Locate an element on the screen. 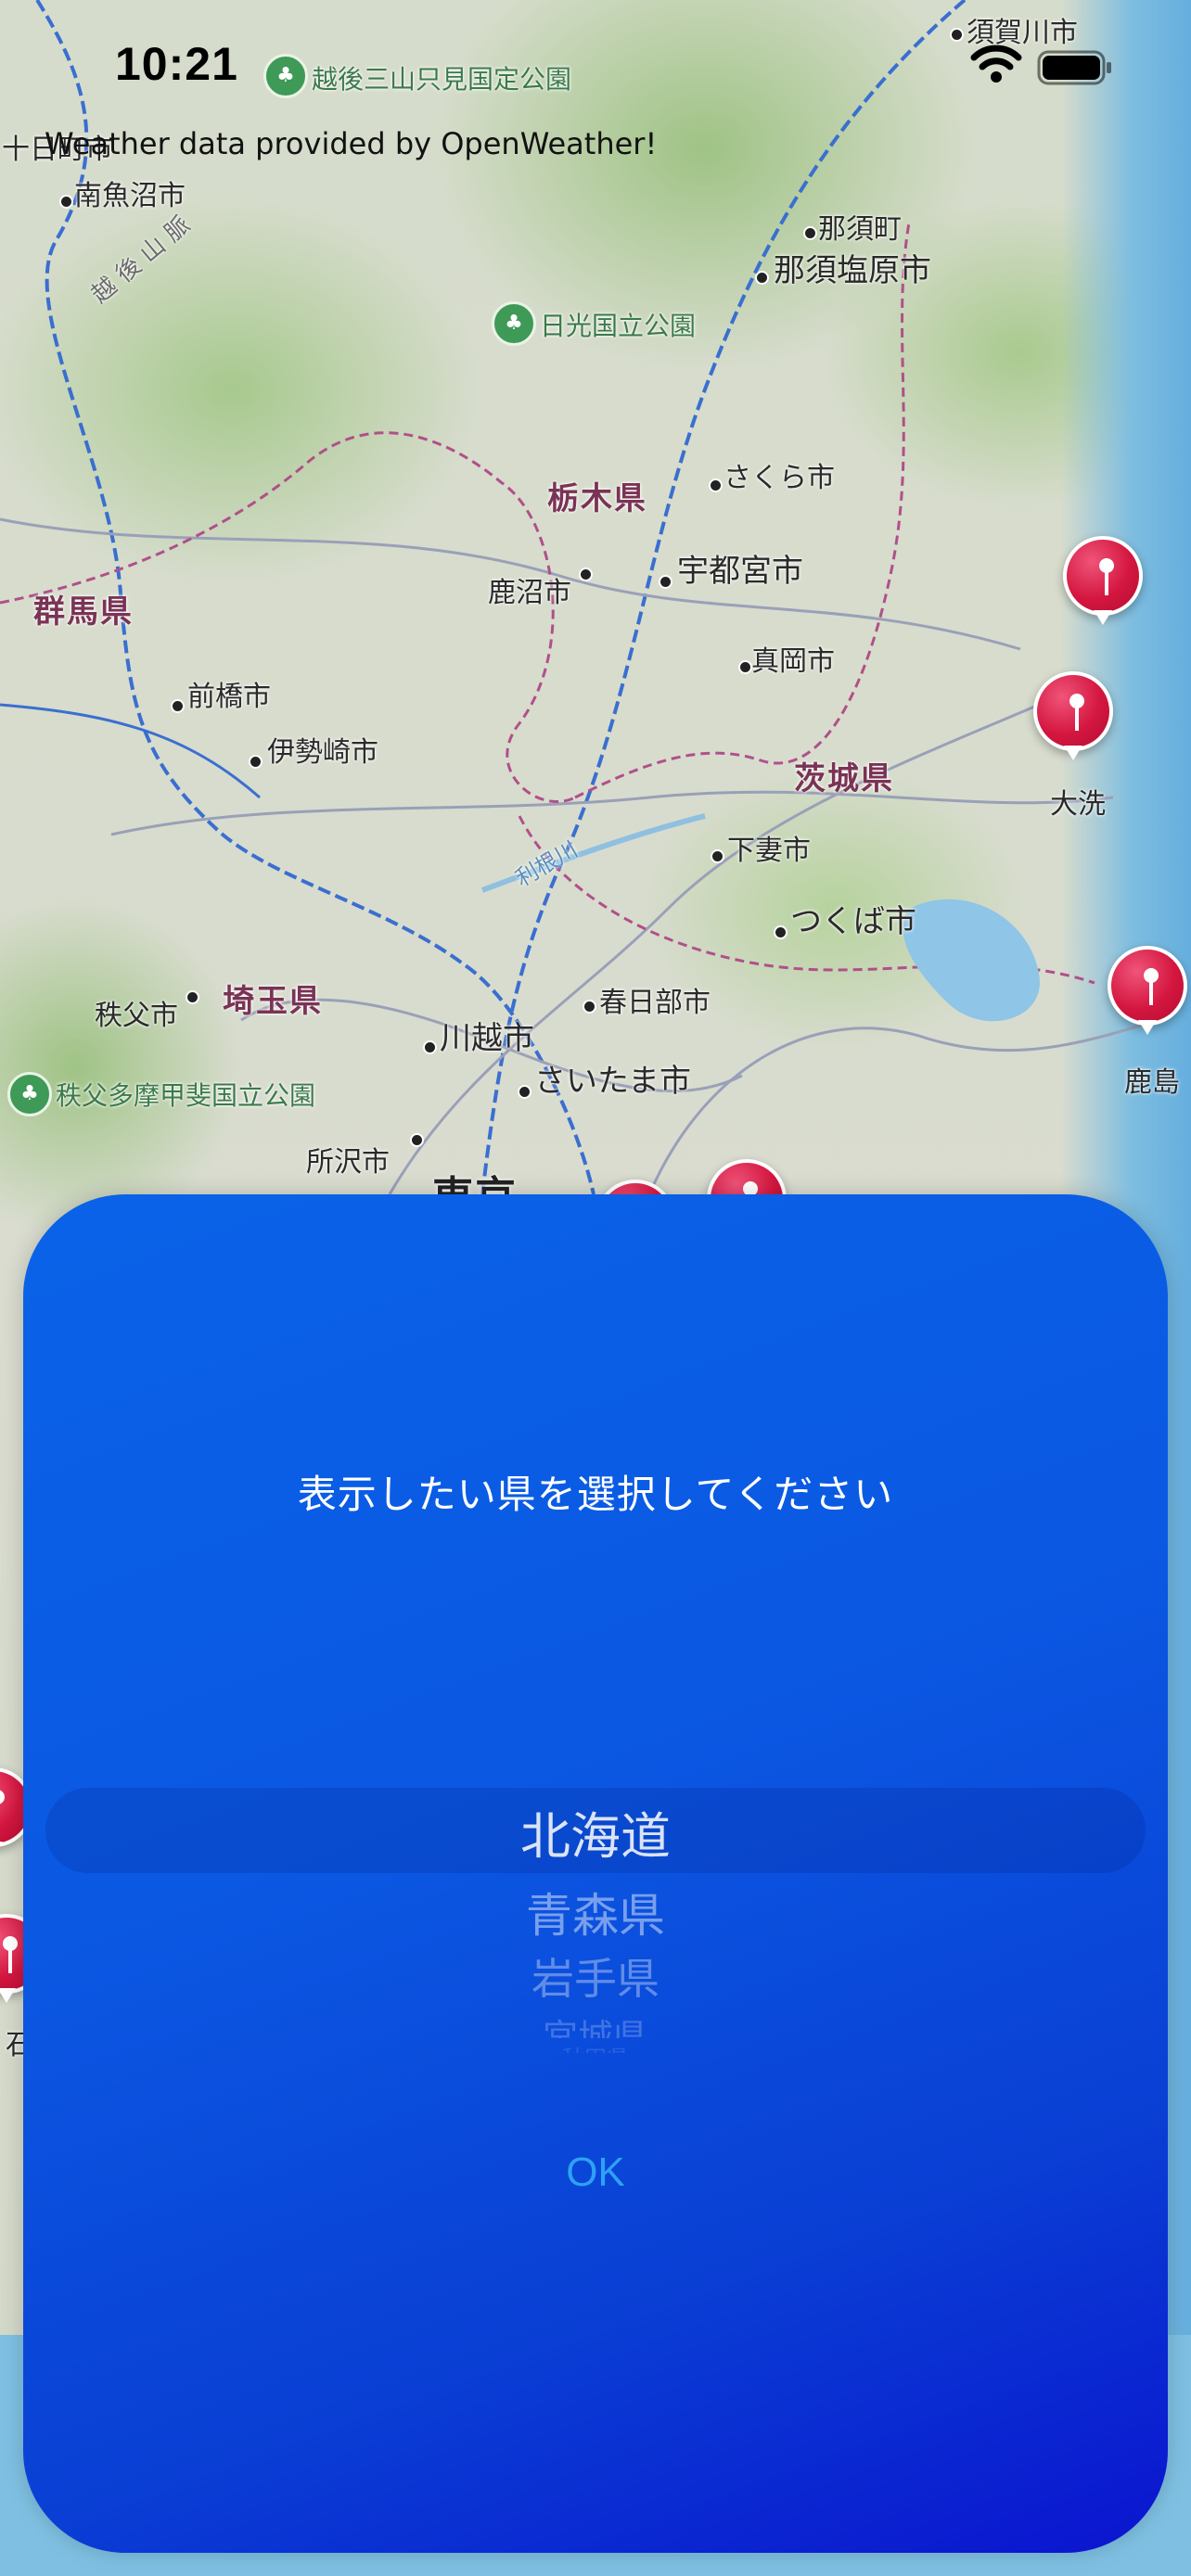 The width and height of the screenshot is (1191, 2576). wifi-icon is located at coordinates (996, 64).